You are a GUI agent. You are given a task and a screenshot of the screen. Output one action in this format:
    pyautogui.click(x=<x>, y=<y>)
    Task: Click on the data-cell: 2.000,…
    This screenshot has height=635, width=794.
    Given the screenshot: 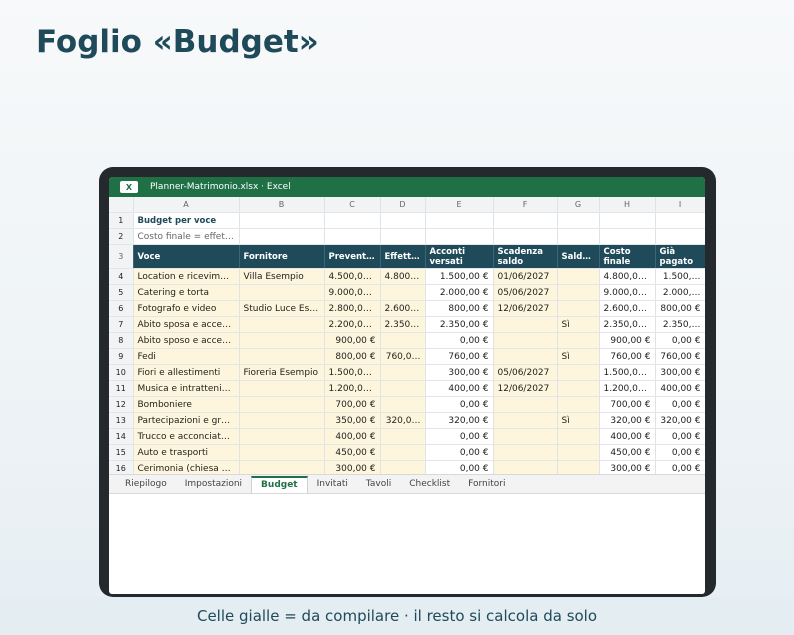 What is the action you would take?
    pyautogui.click(x=680, y=292)
    